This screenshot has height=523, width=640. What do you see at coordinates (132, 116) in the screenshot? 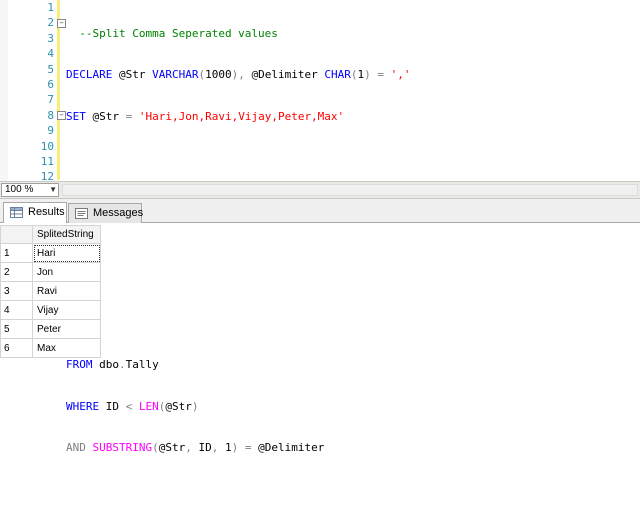
I see `code-token: =` at bounding box center [132, 116].